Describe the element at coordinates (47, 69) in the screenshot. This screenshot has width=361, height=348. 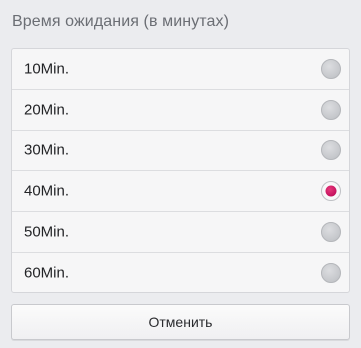
I see `option-label: 10Min.` at that location.